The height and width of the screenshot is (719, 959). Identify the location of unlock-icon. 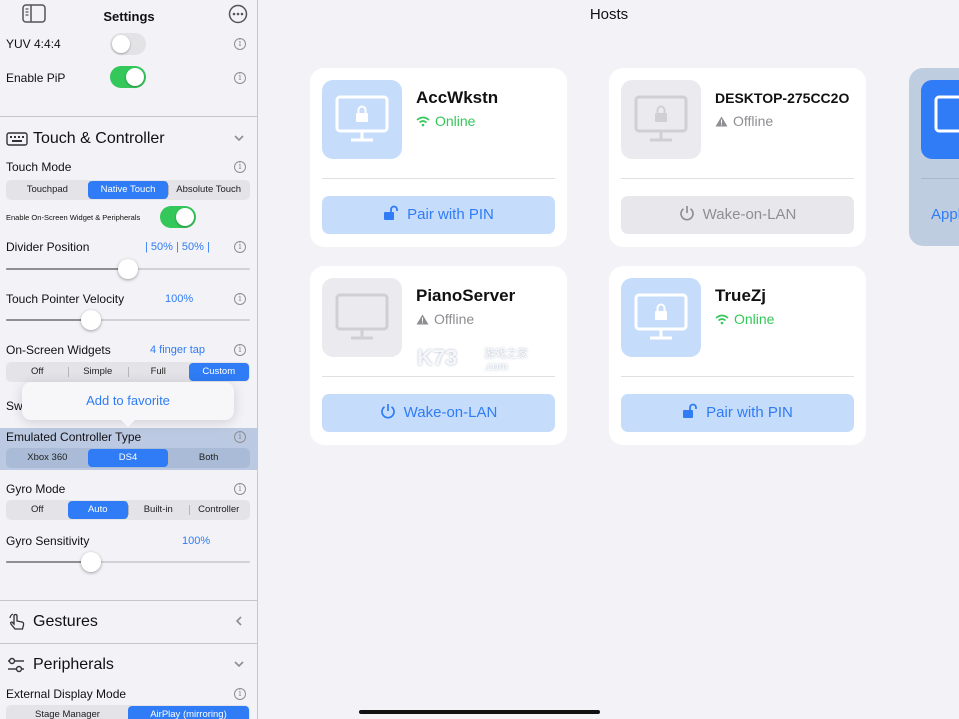
(391, 212).